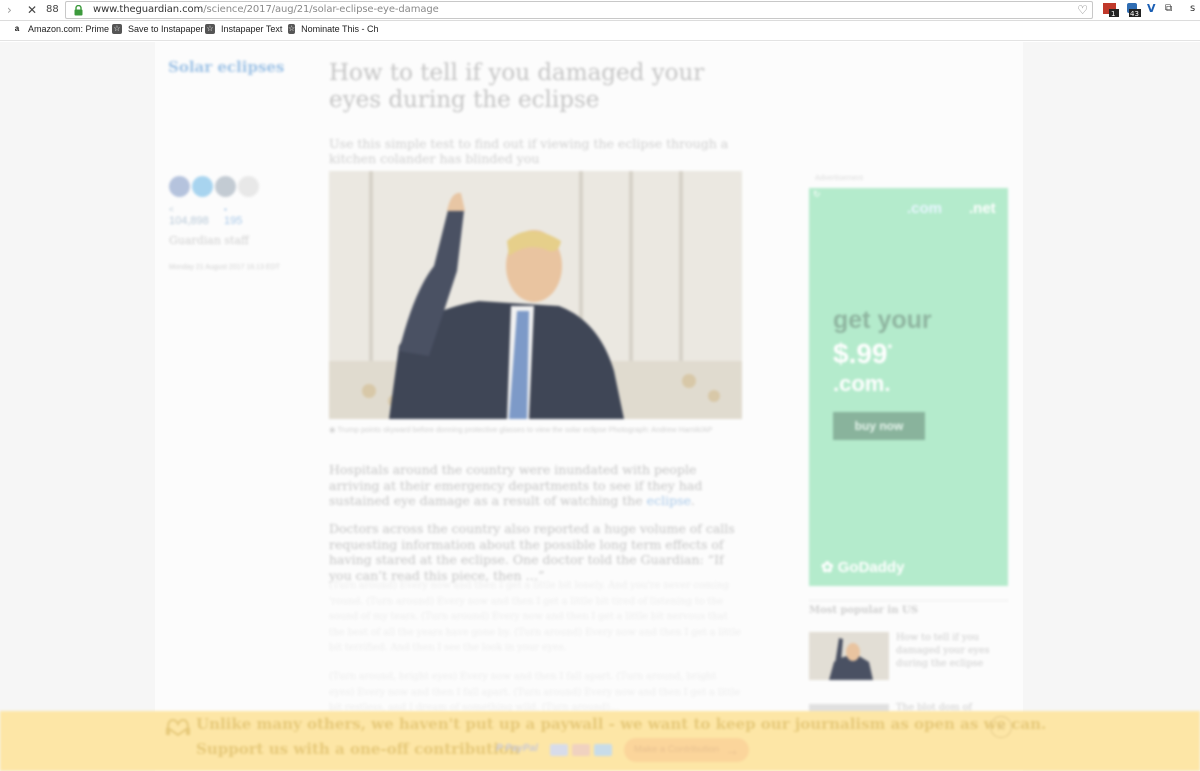 The image size is (1200, 771). I want to click on pdf-extension-icon: 1, so click(1111, 10).